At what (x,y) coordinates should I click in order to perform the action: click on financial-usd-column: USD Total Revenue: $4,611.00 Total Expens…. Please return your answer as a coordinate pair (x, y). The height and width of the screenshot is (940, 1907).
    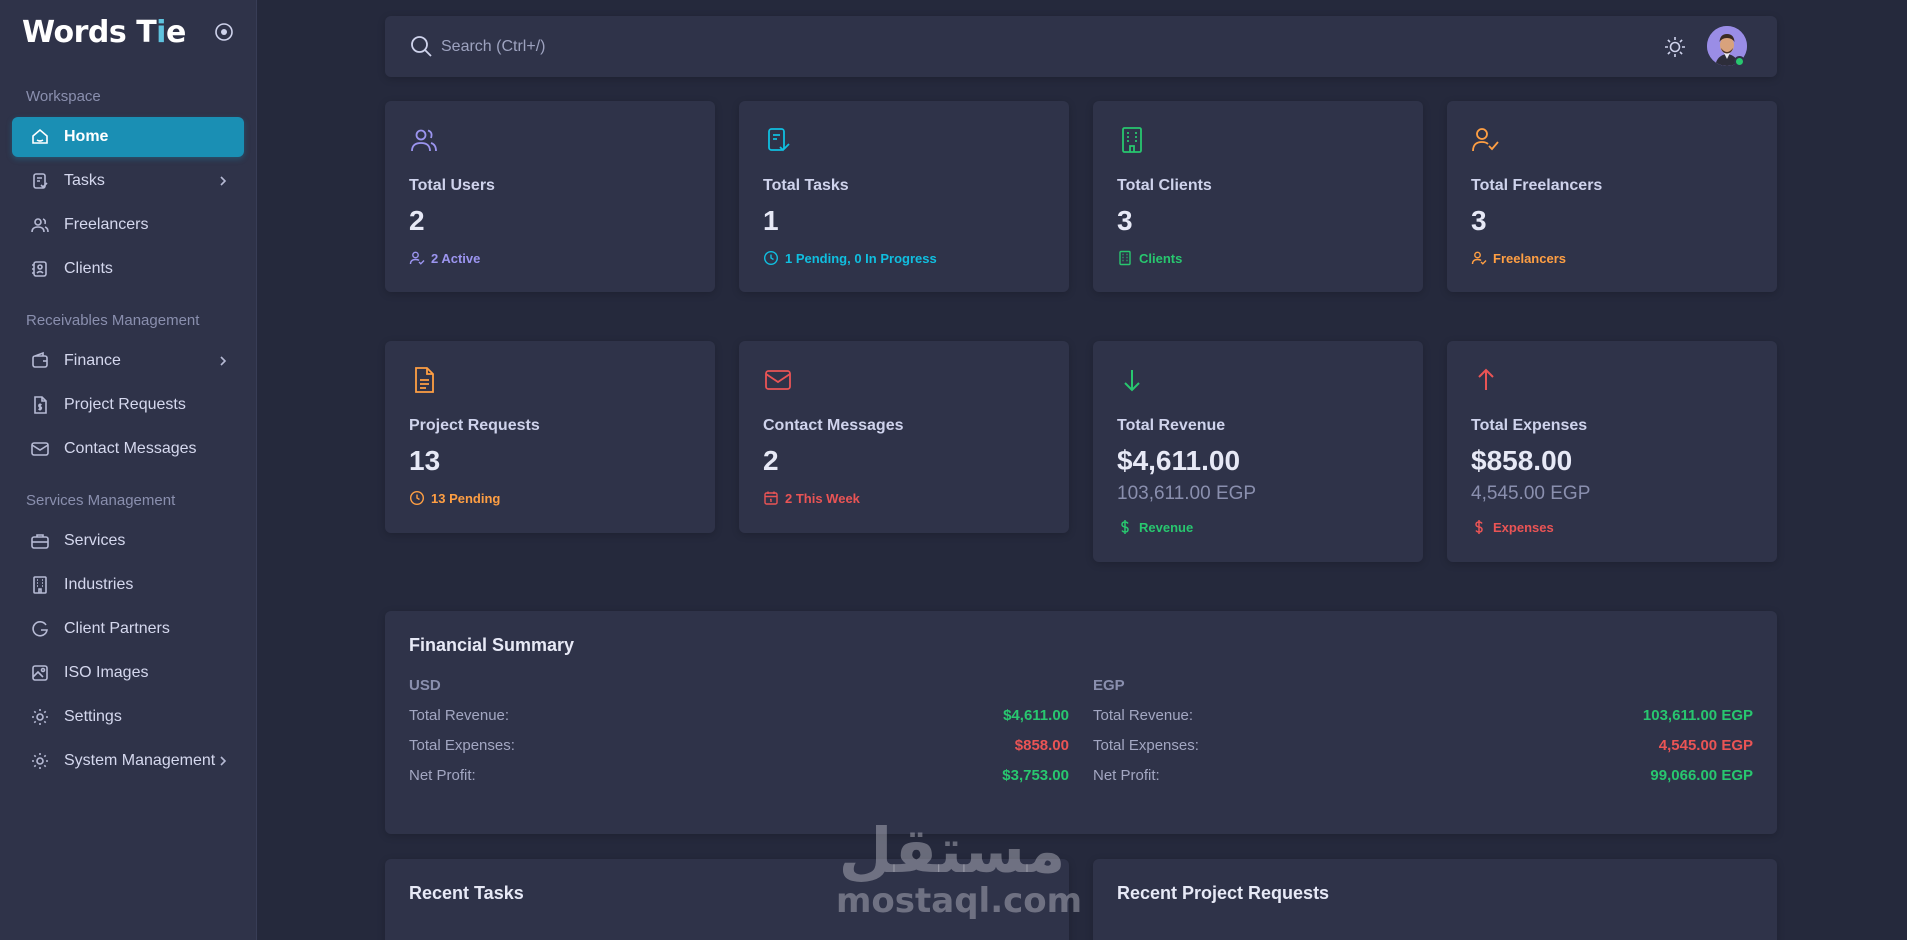
    Looking at the image, I should click on (739, 733).